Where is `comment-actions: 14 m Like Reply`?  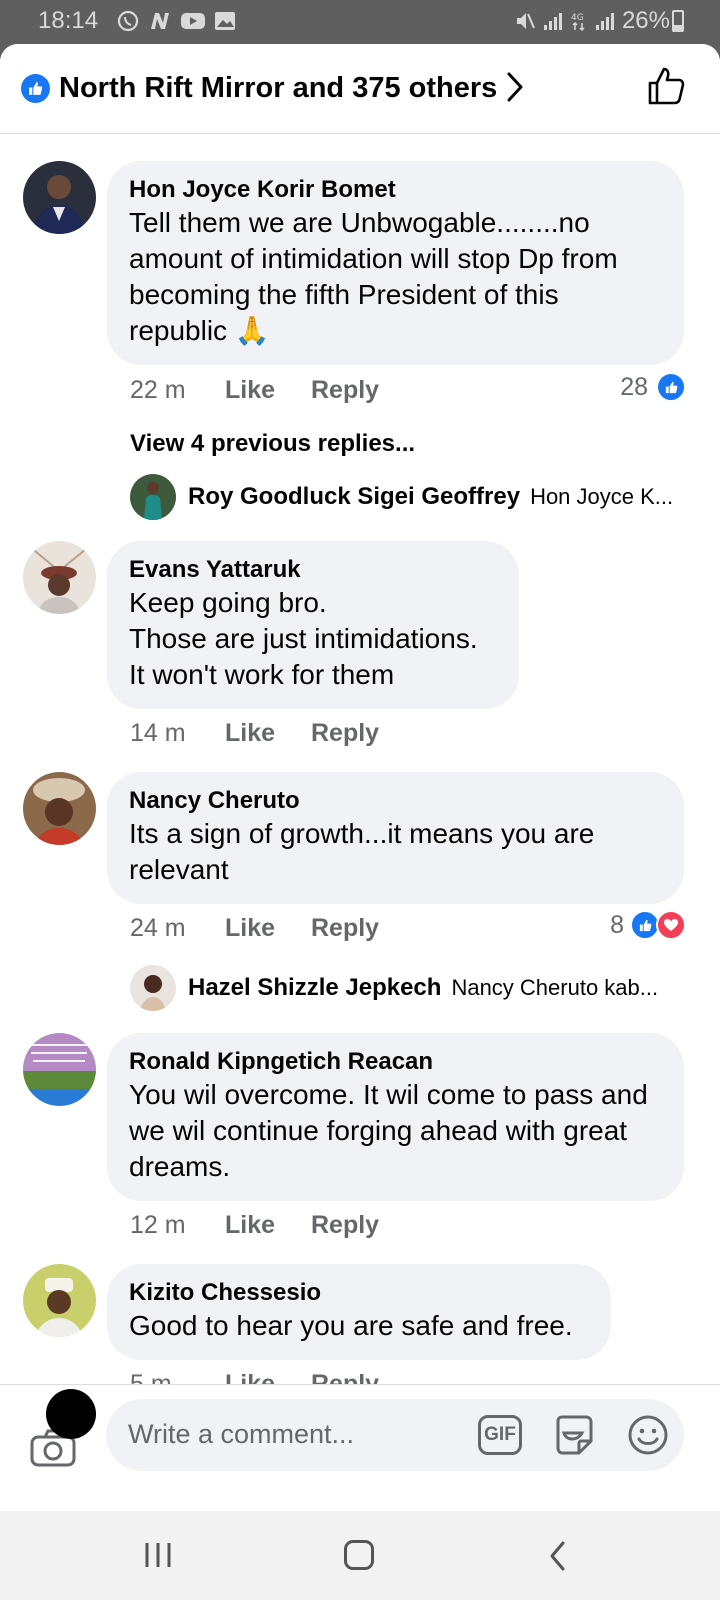 comment-actions: 14 m Like Reply is located at coordinates (254, 733).